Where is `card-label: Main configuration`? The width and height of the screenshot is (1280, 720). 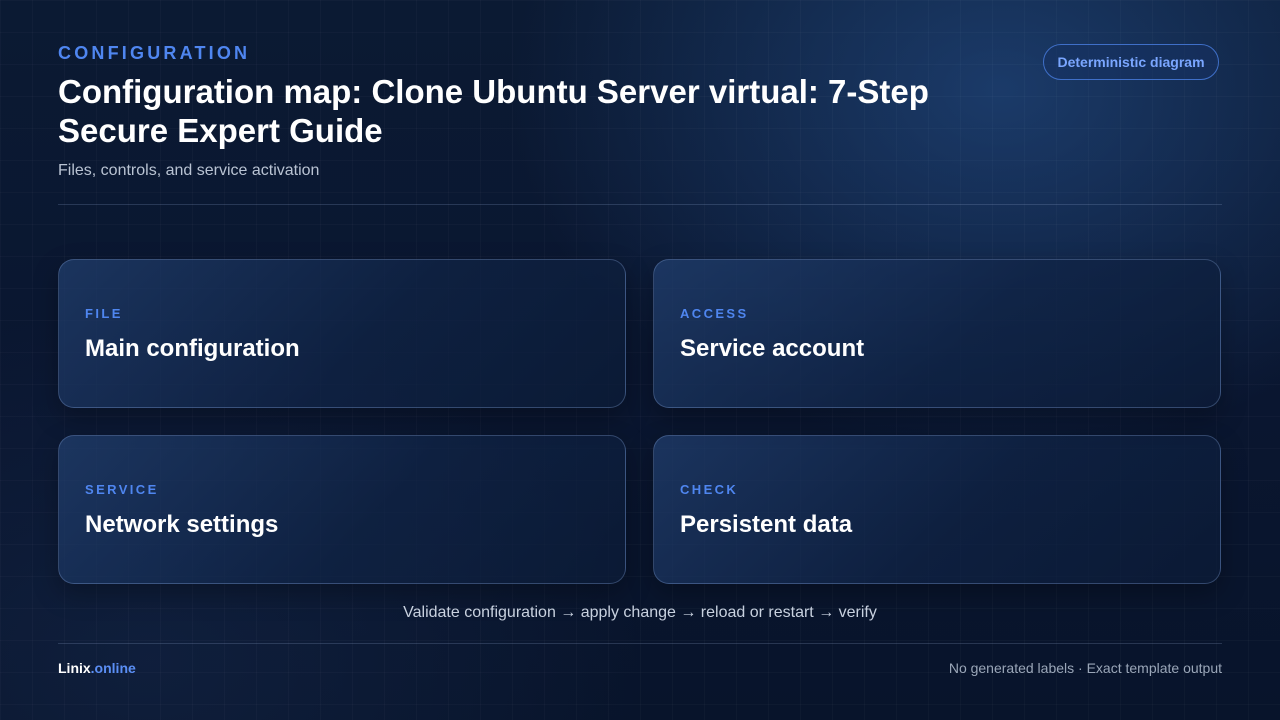
card-label: Main configuration is located at coordinates (192, 348).